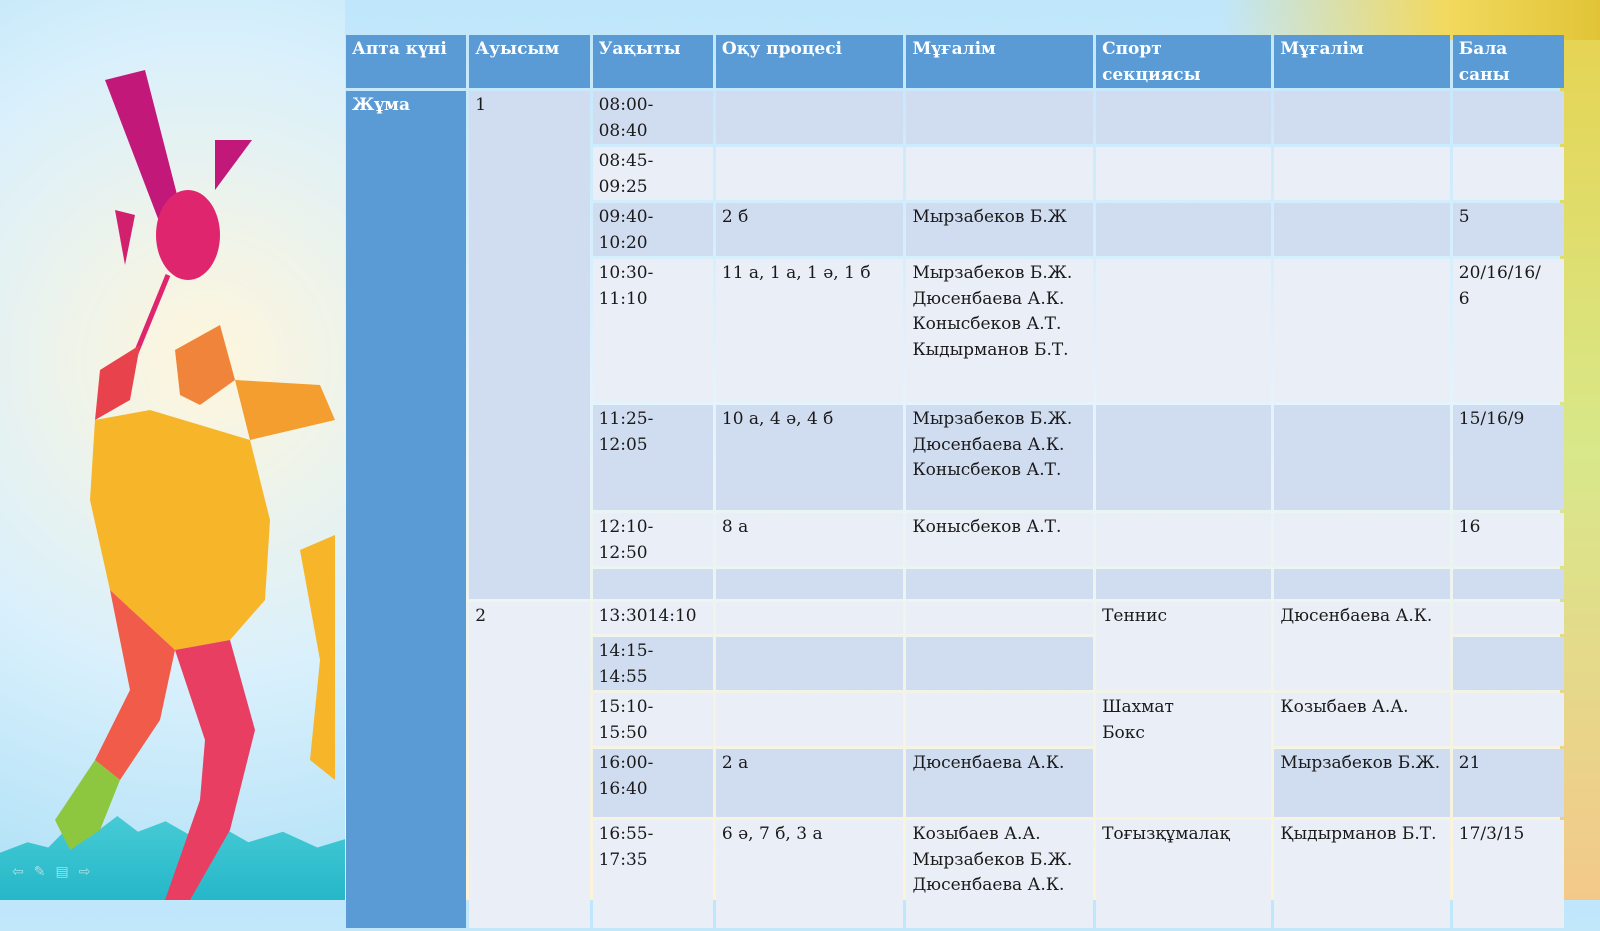  What do you see at coordinates (1184, 646) in the screenshot?
I see `section-tennis: Теннис` at bounding box center [1184, 646].